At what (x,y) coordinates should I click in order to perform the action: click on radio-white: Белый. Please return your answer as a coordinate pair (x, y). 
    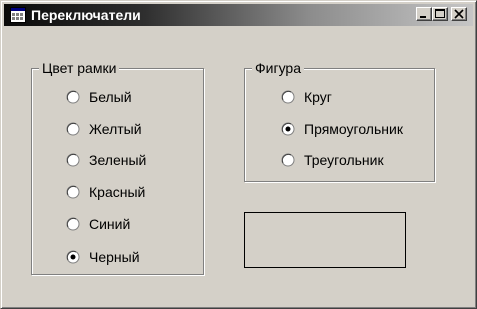
    Looking at the image, I should click on (99, 97).